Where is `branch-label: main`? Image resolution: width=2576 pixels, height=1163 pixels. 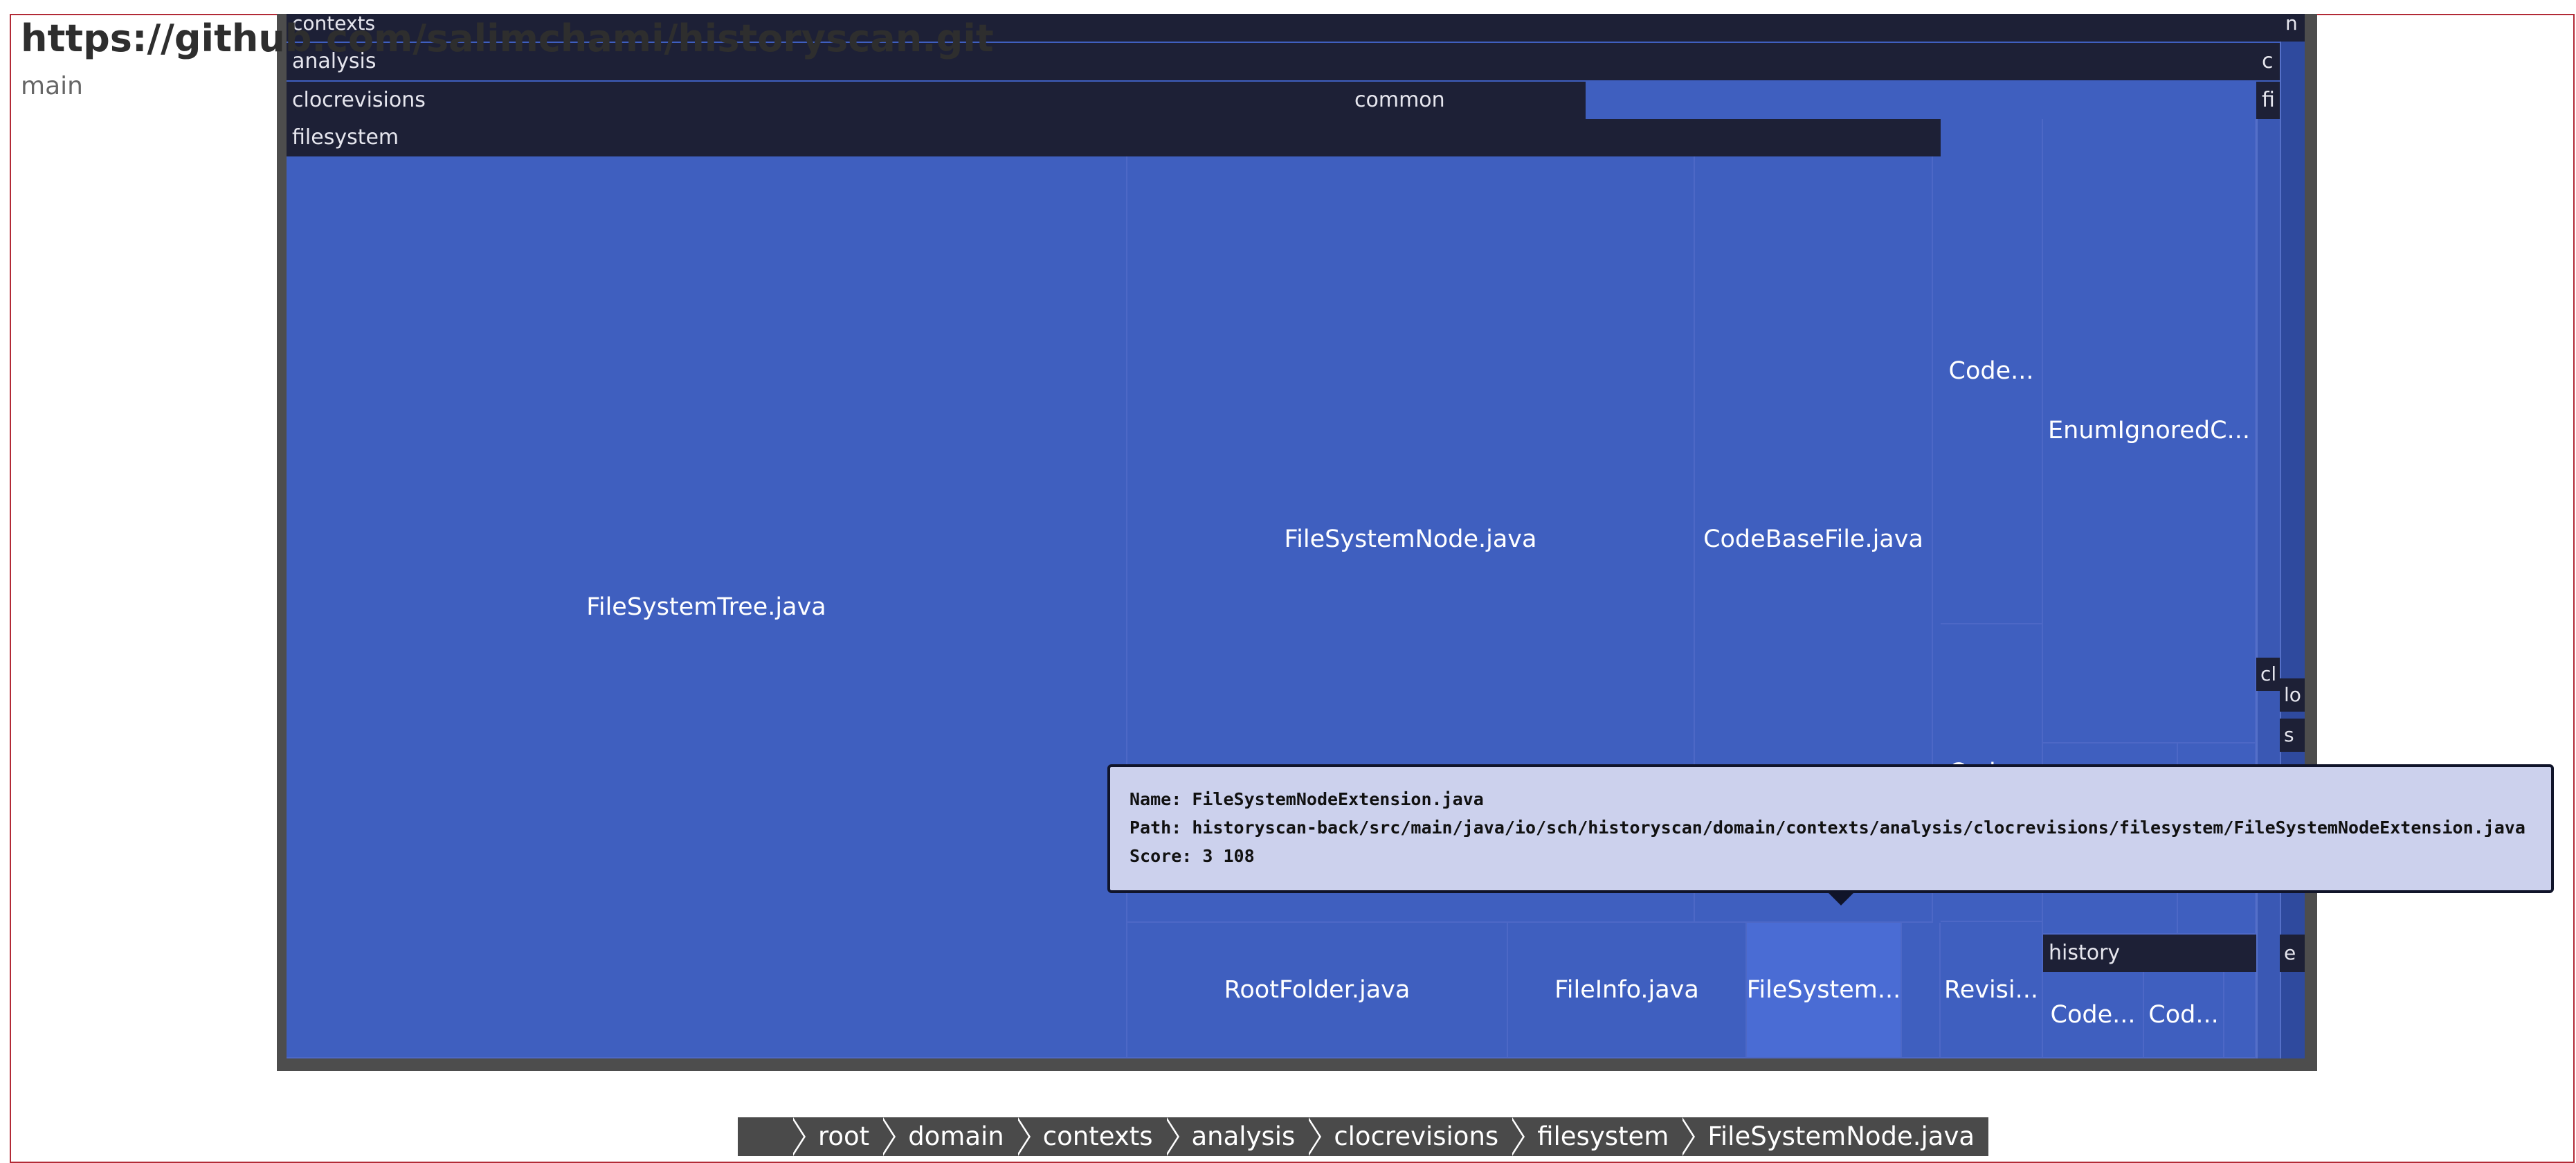
branch-label: main is located at coordinates (52, 86).